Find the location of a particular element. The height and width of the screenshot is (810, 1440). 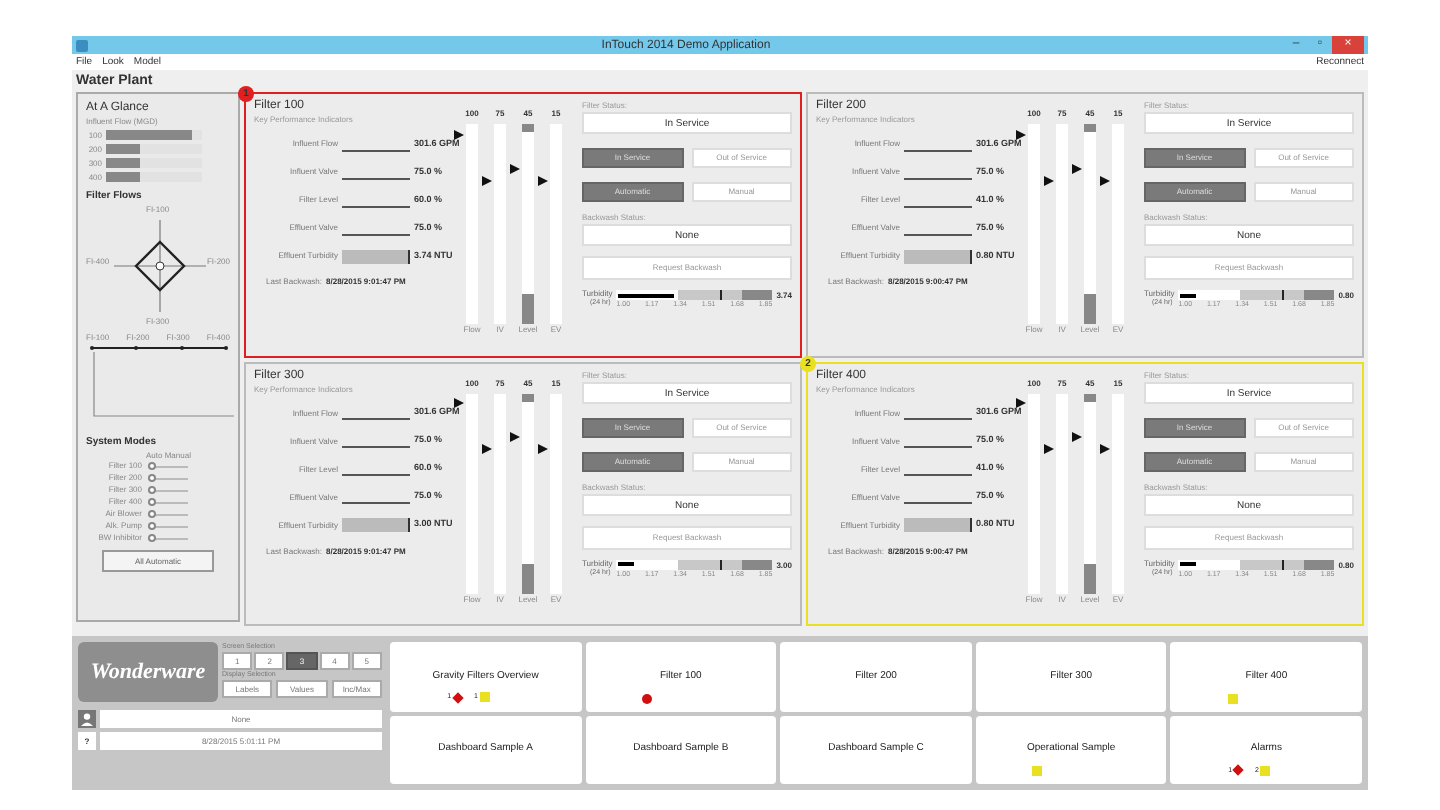

trend-chart-drawing is located at coordinates (162, 381).